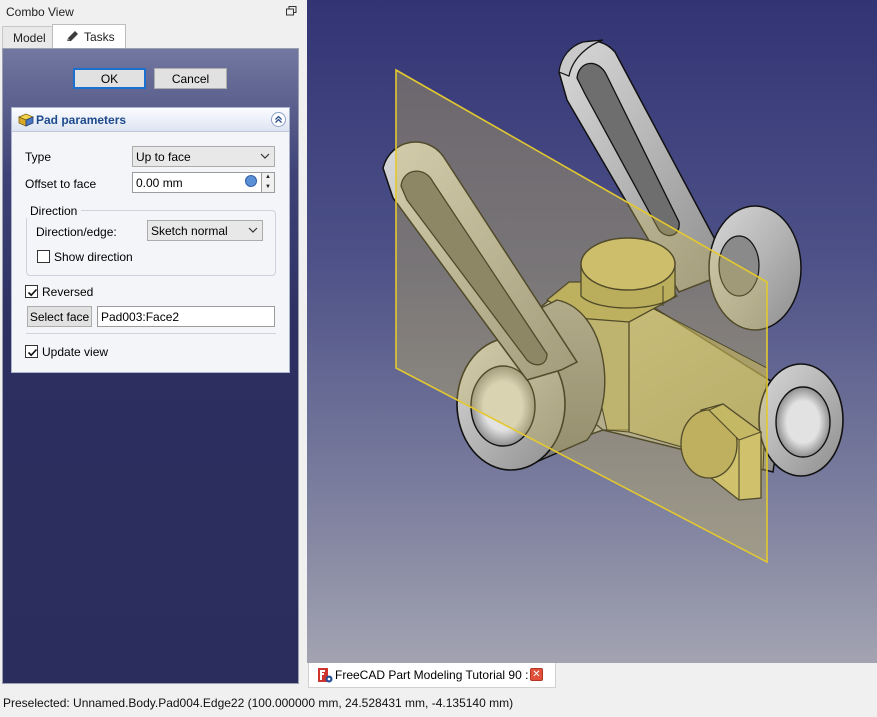 Image resolution: width=877 pixels, height=717 pixels. What do you see at coordinates (268, 177) in the screenshot?
I see `step-up-icon: ▲` at bounding box center [268, 177].